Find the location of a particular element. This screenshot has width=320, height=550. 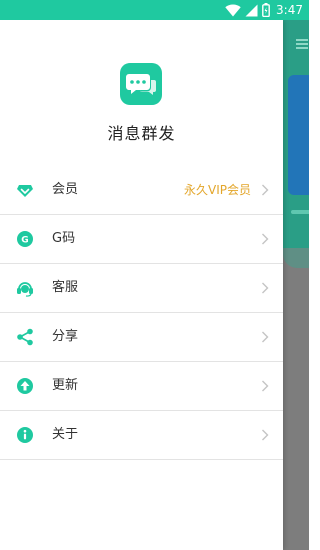

app-name: 消息群发 is located at coordinates (141, 133).